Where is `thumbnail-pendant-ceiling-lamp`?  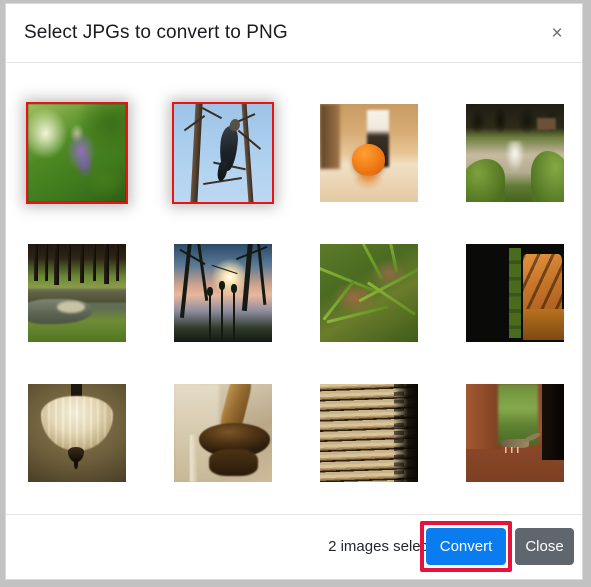
thumbnail-pendant-ceiling-lamp is located at coordinates (77, 433).